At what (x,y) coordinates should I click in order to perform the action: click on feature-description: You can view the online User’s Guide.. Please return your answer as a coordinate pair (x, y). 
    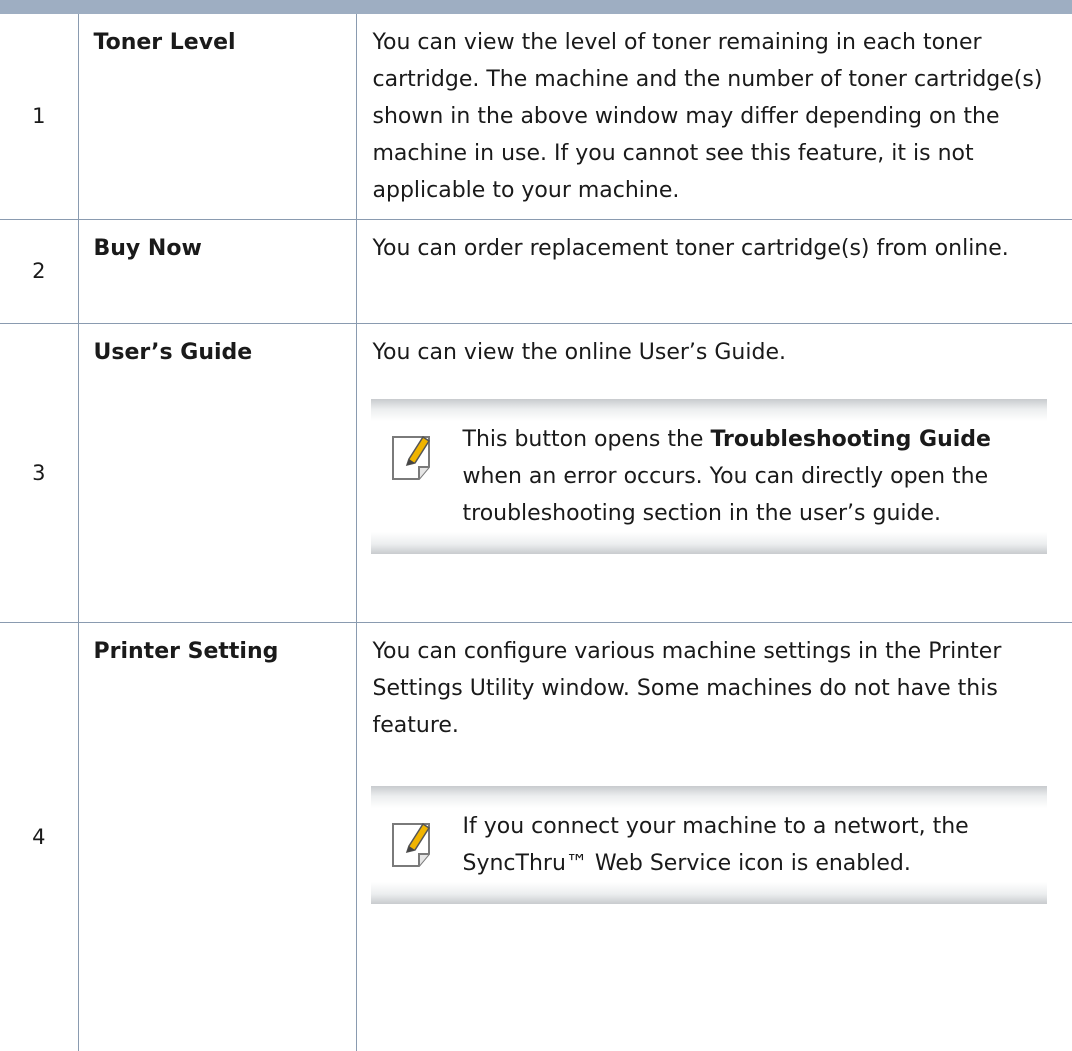
    Looking at the image, I should click on (579, 352).